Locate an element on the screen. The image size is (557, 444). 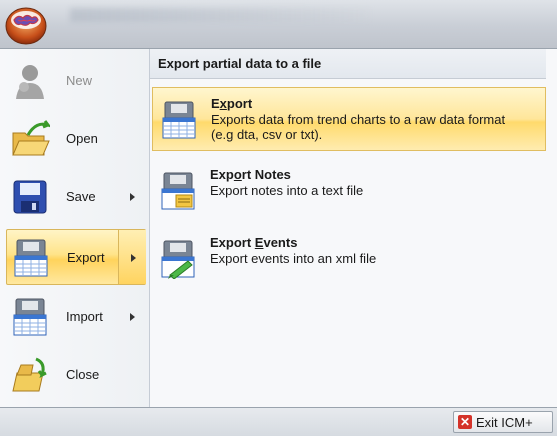
export-notes-icon is located at coordinates (178, 191).